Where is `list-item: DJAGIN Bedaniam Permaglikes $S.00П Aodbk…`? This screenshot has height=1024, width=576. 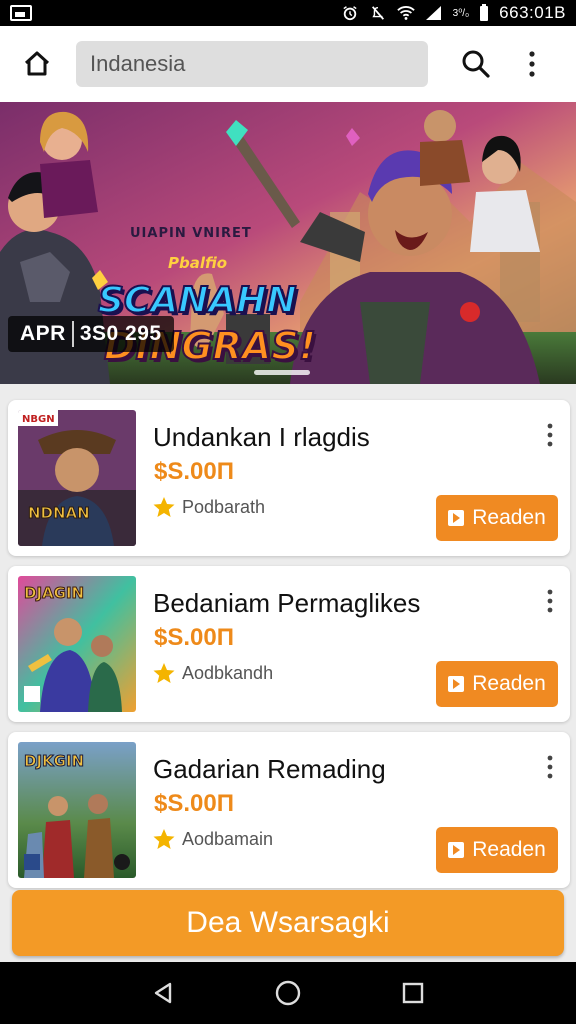 list-item: DJAGIN Bedaniam Permaglikes $S.00П Aodbk… is located at coordinates (289, 644).